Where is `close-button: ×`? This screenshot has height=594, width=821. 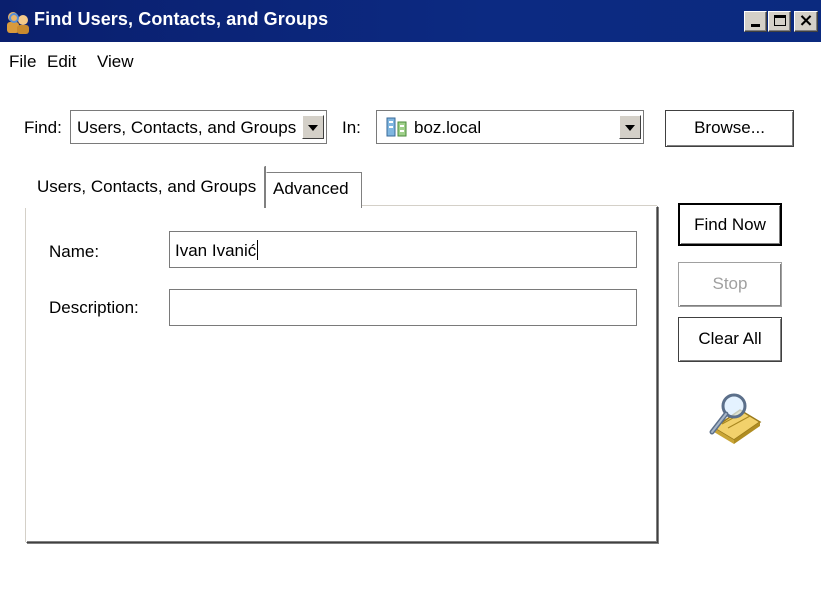
close-button: × is located at coordinates (806, 21).